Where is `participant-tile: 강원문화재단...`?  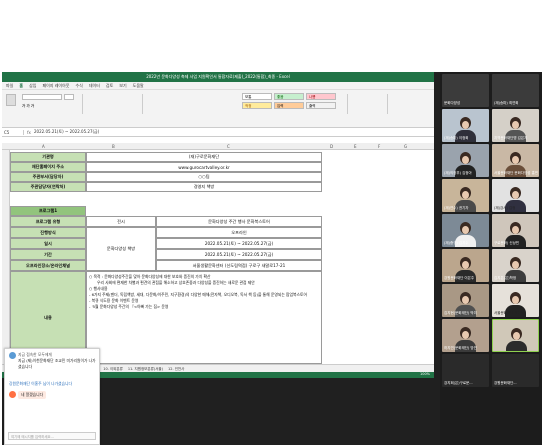 participant-tile: 강원문화재단... is located at coordinates (515, 370).